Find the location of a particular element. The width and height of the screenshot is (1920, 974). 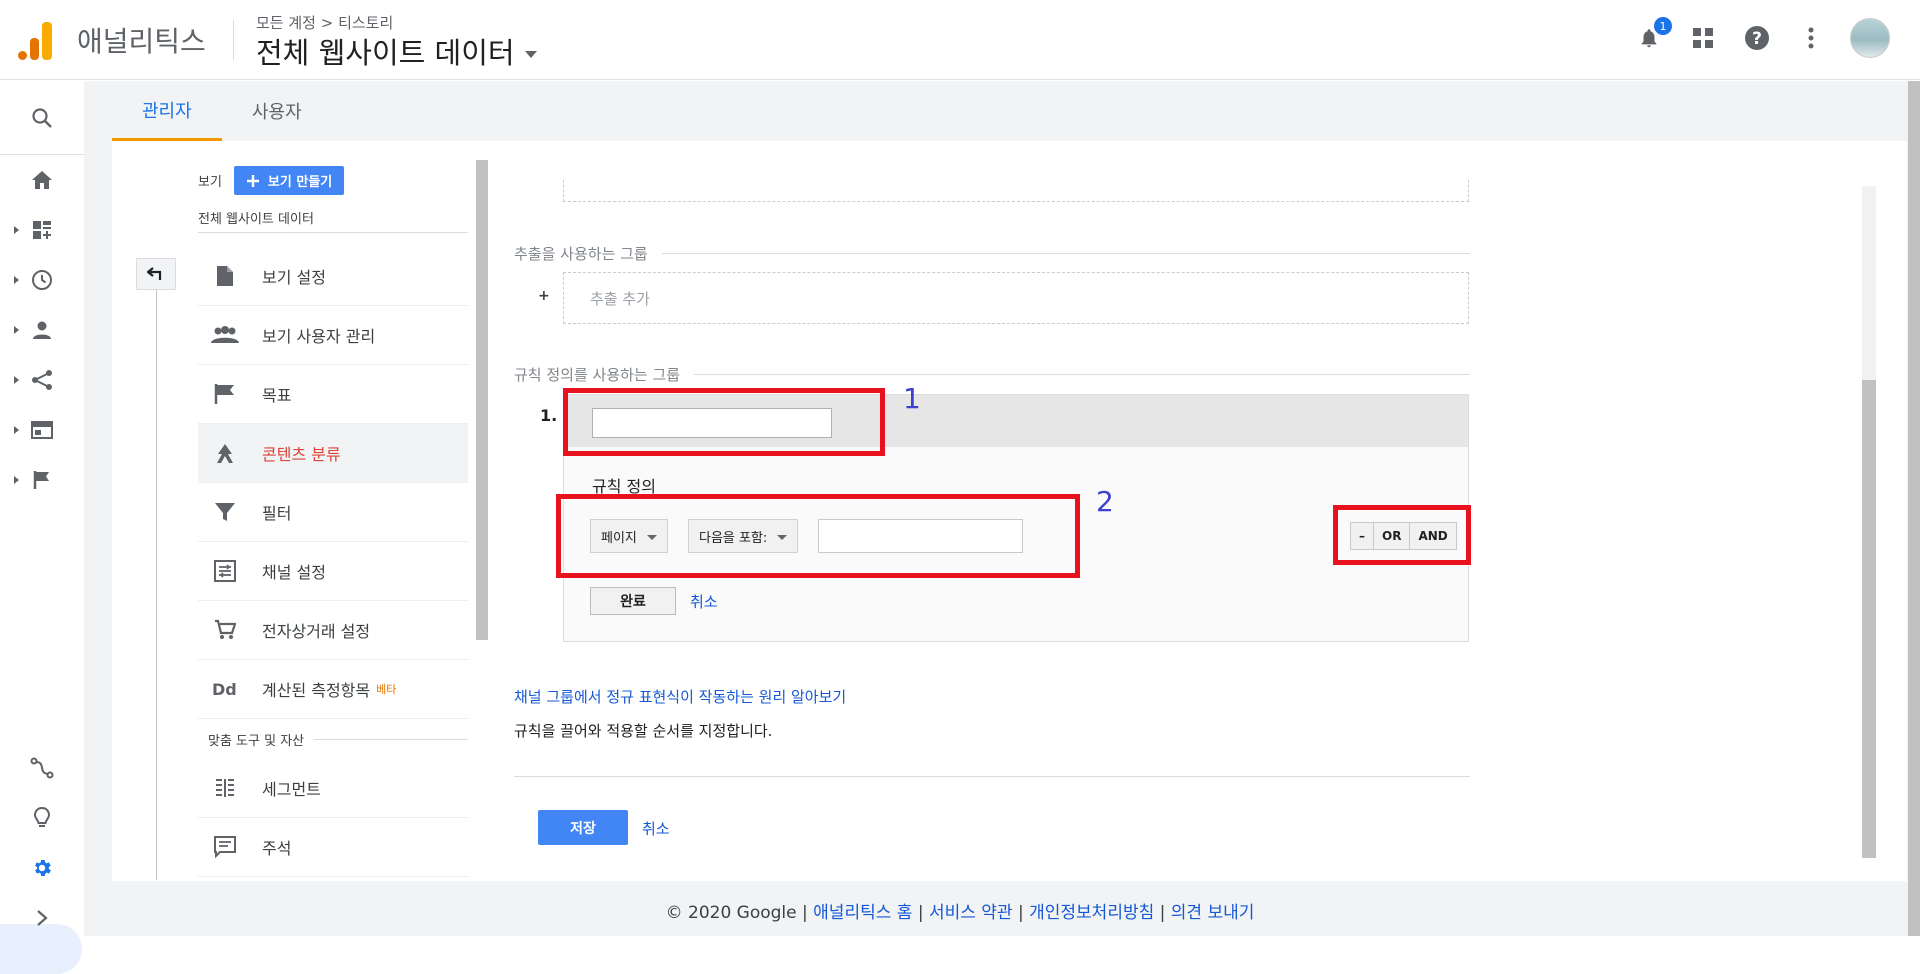

nav-item-ecommerce: 전자상거래 설정 is located at coordinates (333, 630).